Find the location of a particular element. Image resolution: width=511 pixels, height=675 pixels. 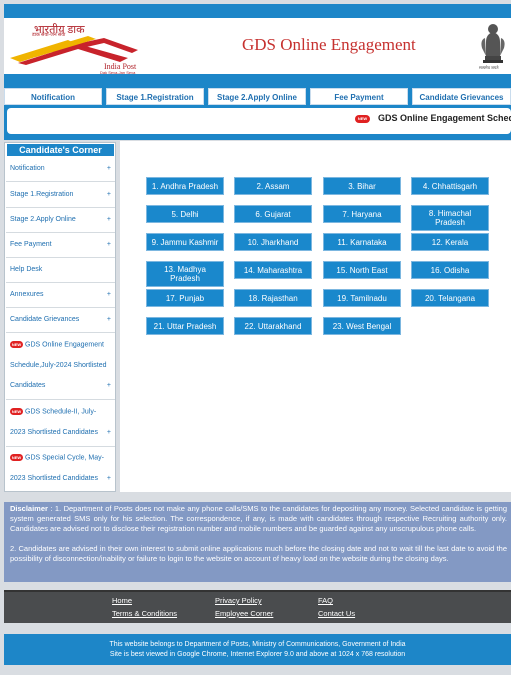

sidebar-item-label: Stage 1.Registration is located at coordinates (42, 194).